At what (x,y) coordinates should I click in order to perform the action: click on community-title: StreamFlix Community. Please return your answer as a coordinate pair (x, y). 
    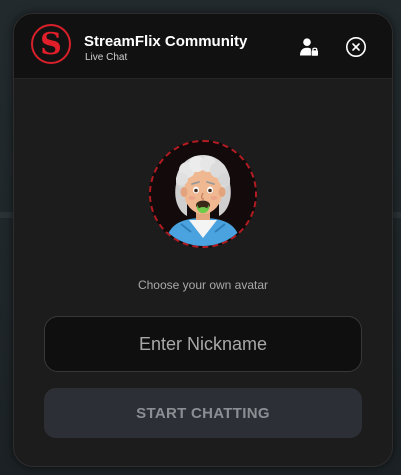
    Looking at the image, I should click on (166, 41).